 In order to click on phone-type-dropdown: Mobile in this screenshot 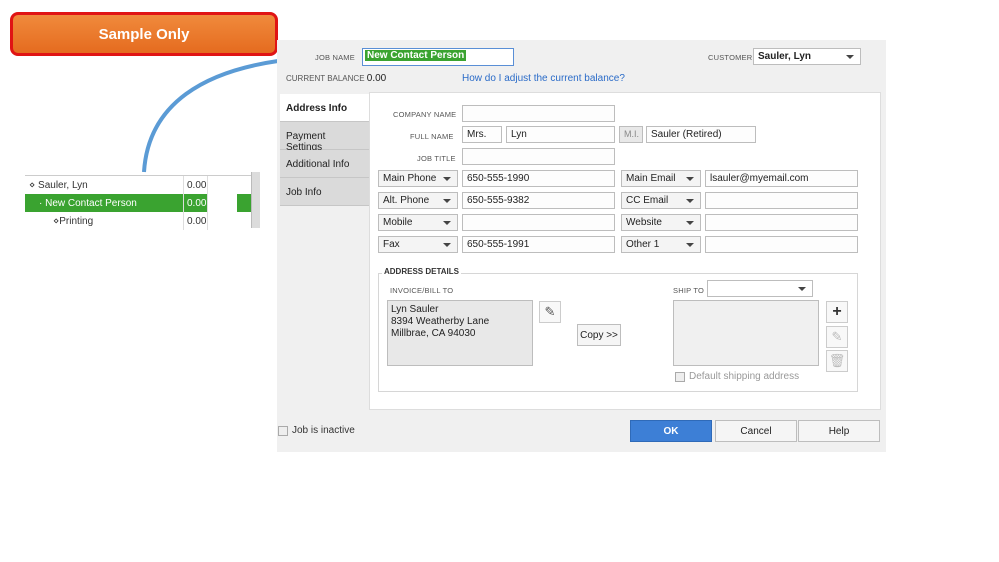, I will do `click(418, 222)`.